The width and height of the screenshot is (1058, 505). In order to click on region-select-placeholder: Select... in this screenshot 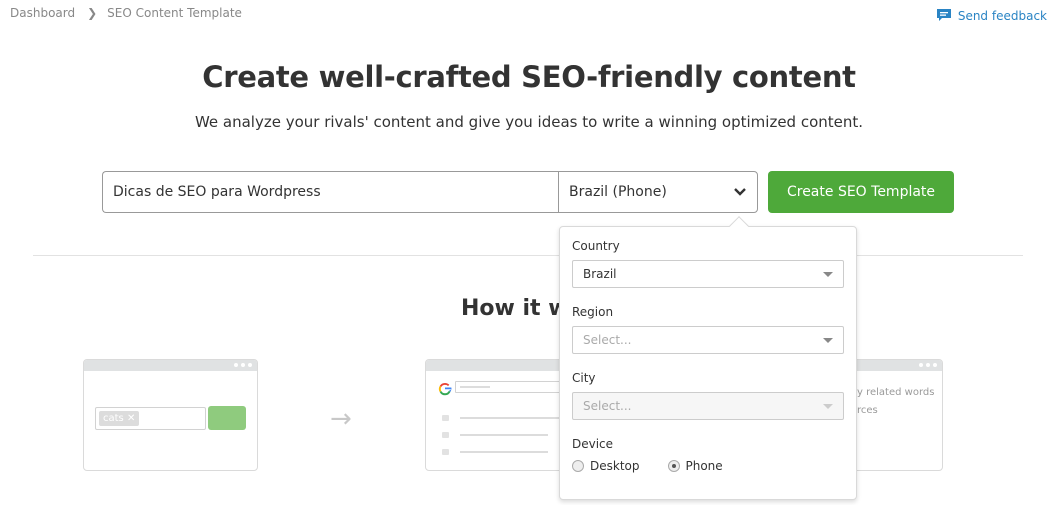, I will do `click(607, 340)`.